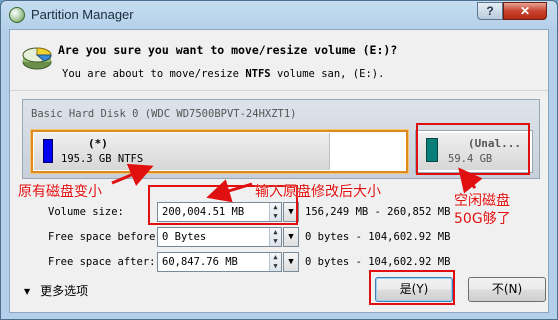  I want to click on unallocated-color-swatch, so click(432, 150).